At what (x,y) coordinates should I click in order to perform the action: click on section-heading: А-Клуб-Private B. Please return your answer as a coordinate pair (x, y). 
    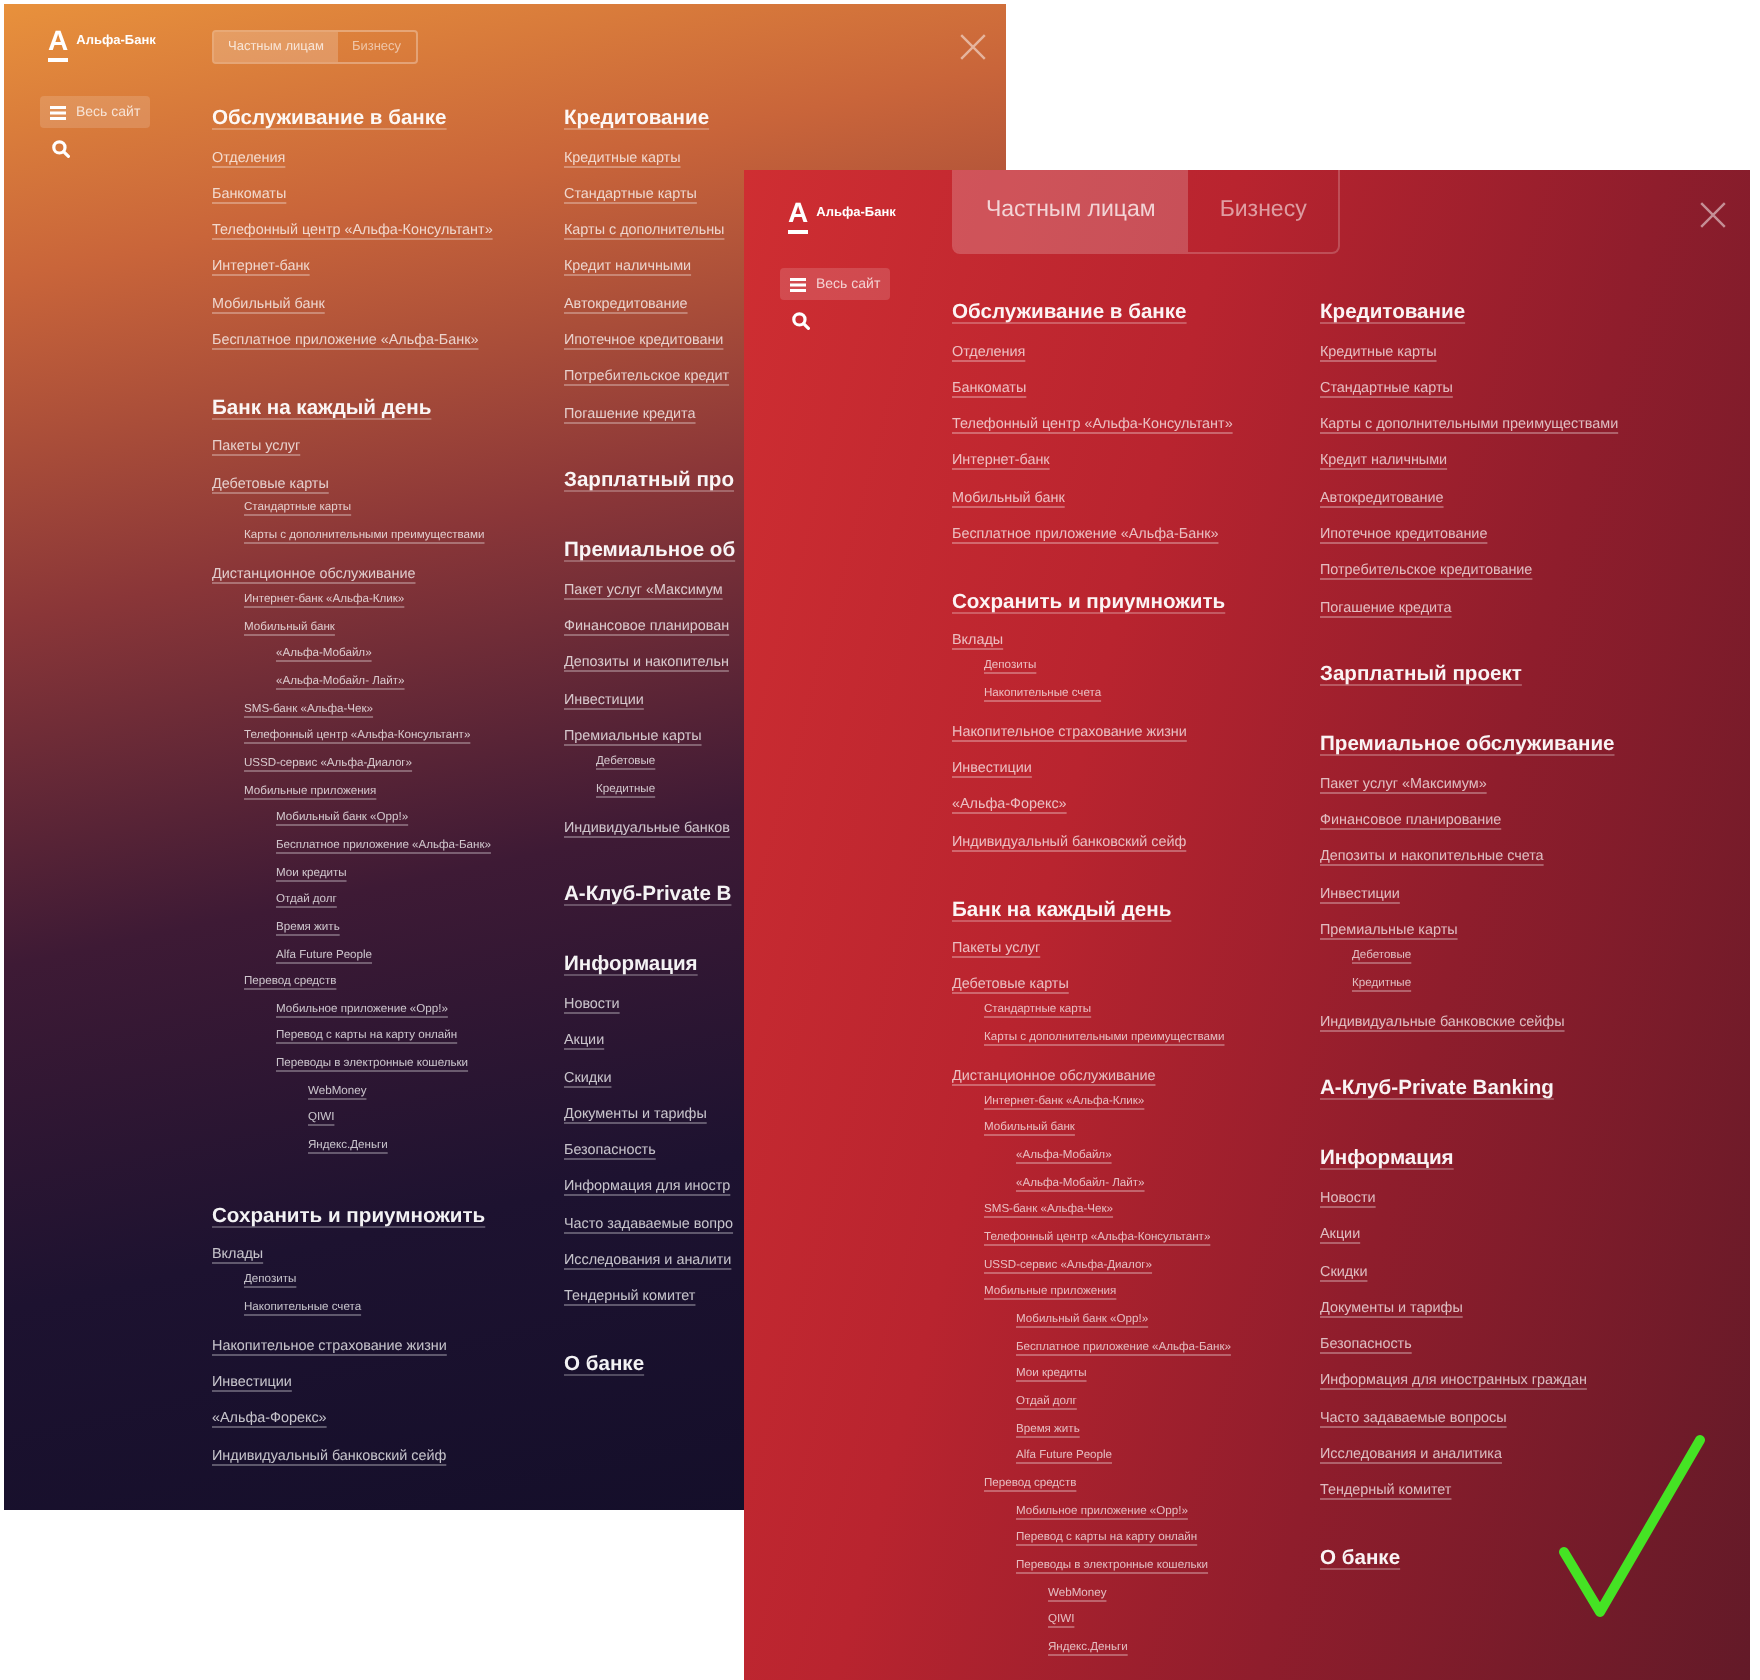
    Looking at the image, I should click on (648, 895).